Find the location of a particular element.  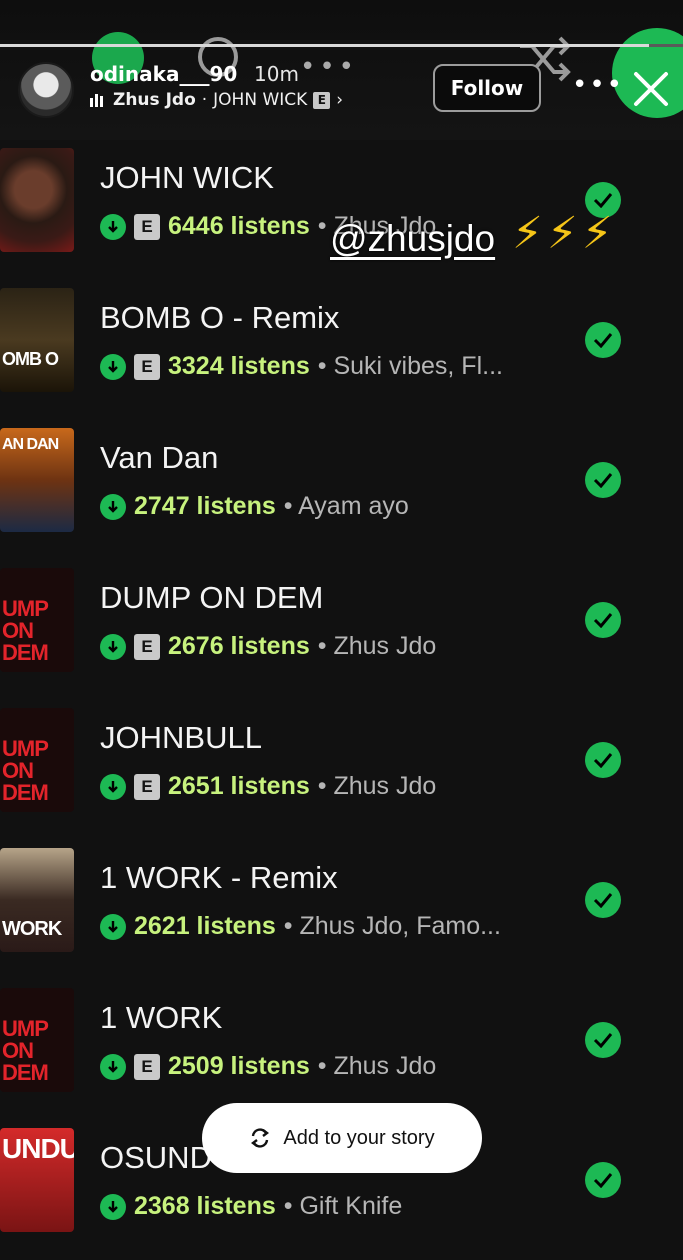

story-time: 10m is located at coordinates (276, 74).